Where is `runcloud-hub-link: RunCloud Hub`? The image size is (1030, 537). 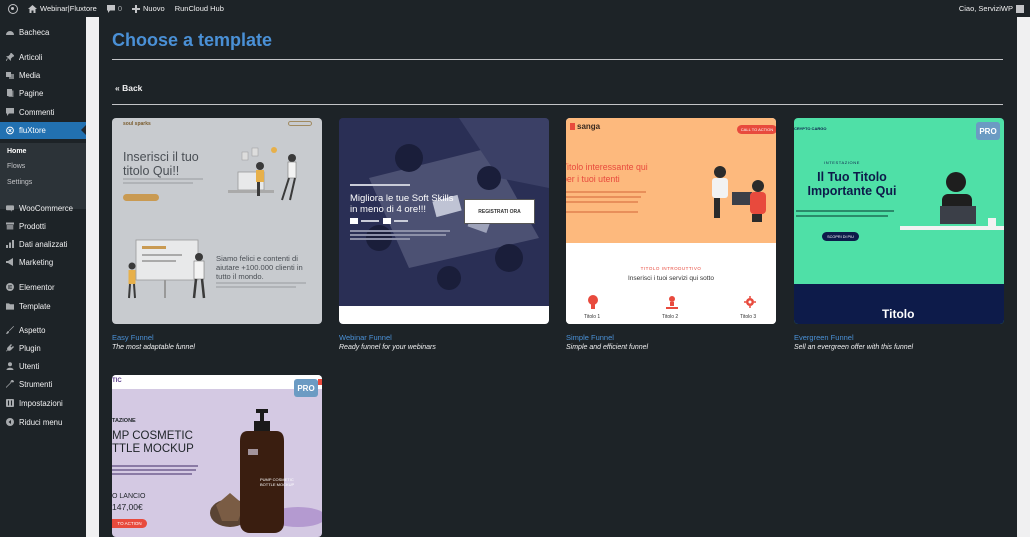 runcloud-hub-link: RunCloud Hub is located at coordinates (199, 8).